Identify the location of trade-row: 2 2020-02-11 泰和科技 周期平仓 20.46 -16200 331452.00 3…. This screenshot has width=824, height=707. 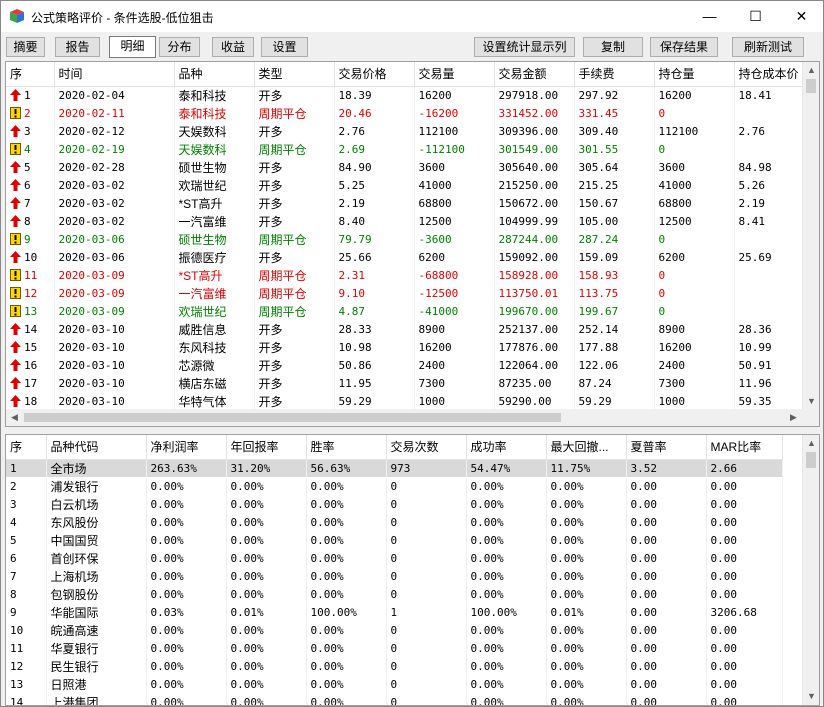
(405, 113).